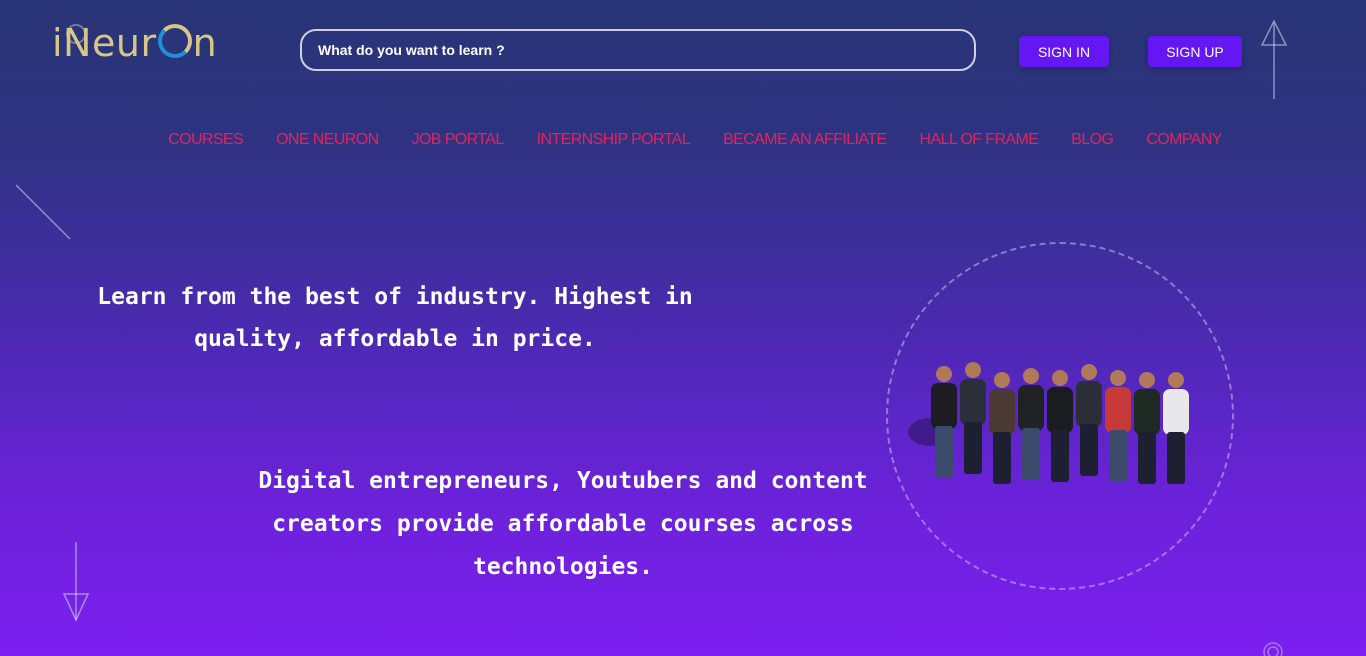  Describe the element at coordinates (1195, 51) in the screenshot. I see `sign-up-button: SIGN UP` at that location.